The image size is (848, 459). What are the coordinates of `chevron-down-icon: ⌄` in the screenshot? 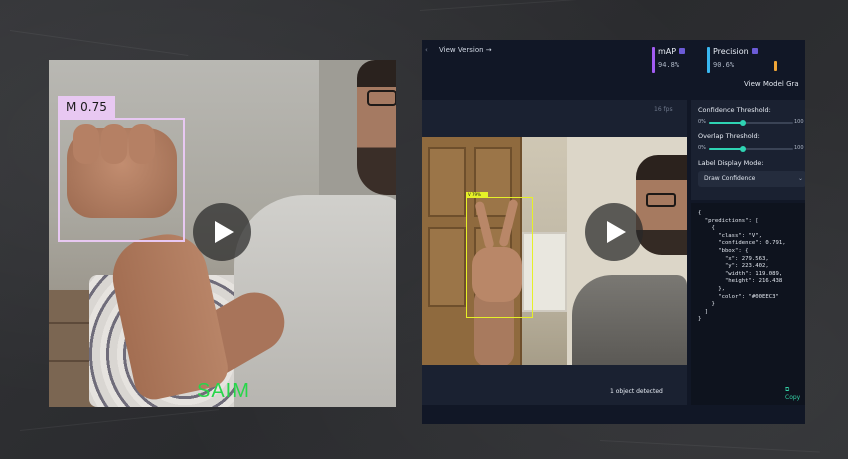 It's located at (801, 178).